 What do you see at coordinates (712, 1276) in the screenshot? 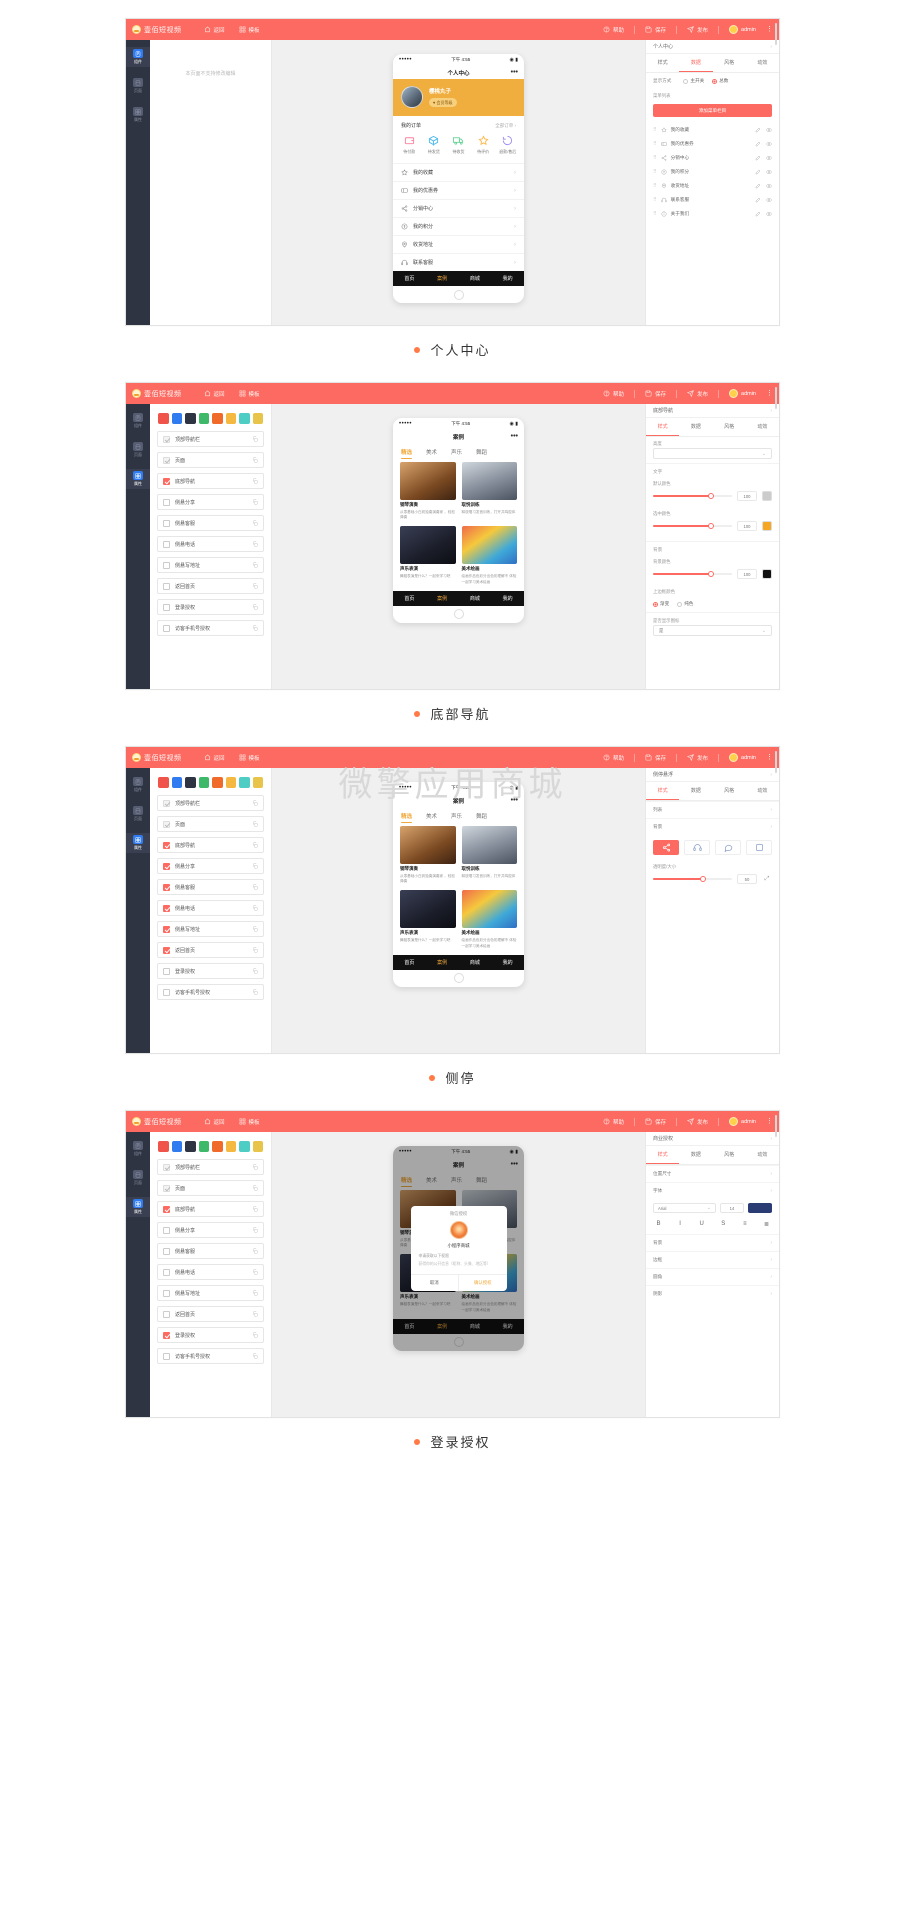
I see `inspector-row: 圆角 ›` at bounding box center [712, 1276].